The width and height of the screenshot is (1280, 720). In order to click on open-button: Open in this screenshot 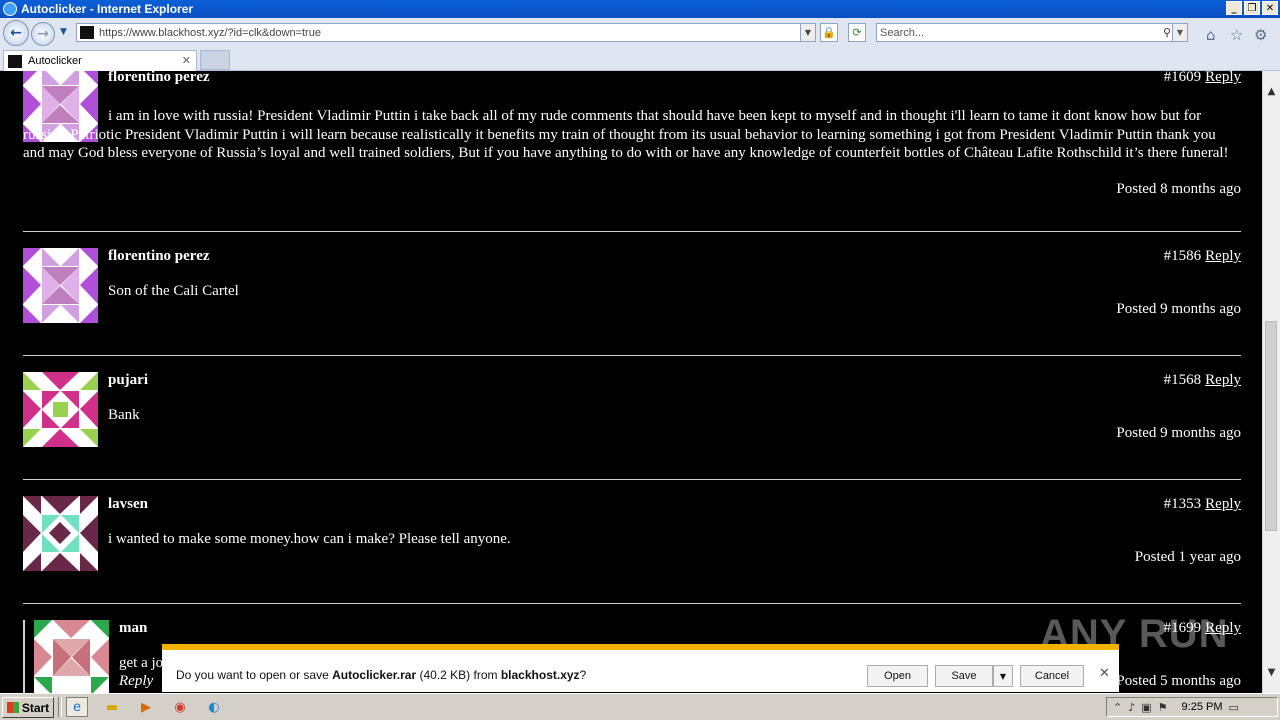, I will do `click(897, 676)`.